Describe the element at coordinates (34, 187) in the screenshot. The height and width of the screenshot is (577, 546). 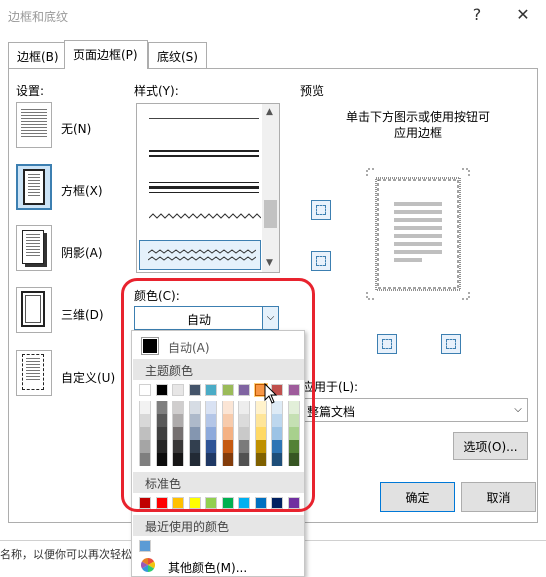
I see `setting-box-icon` at that location.